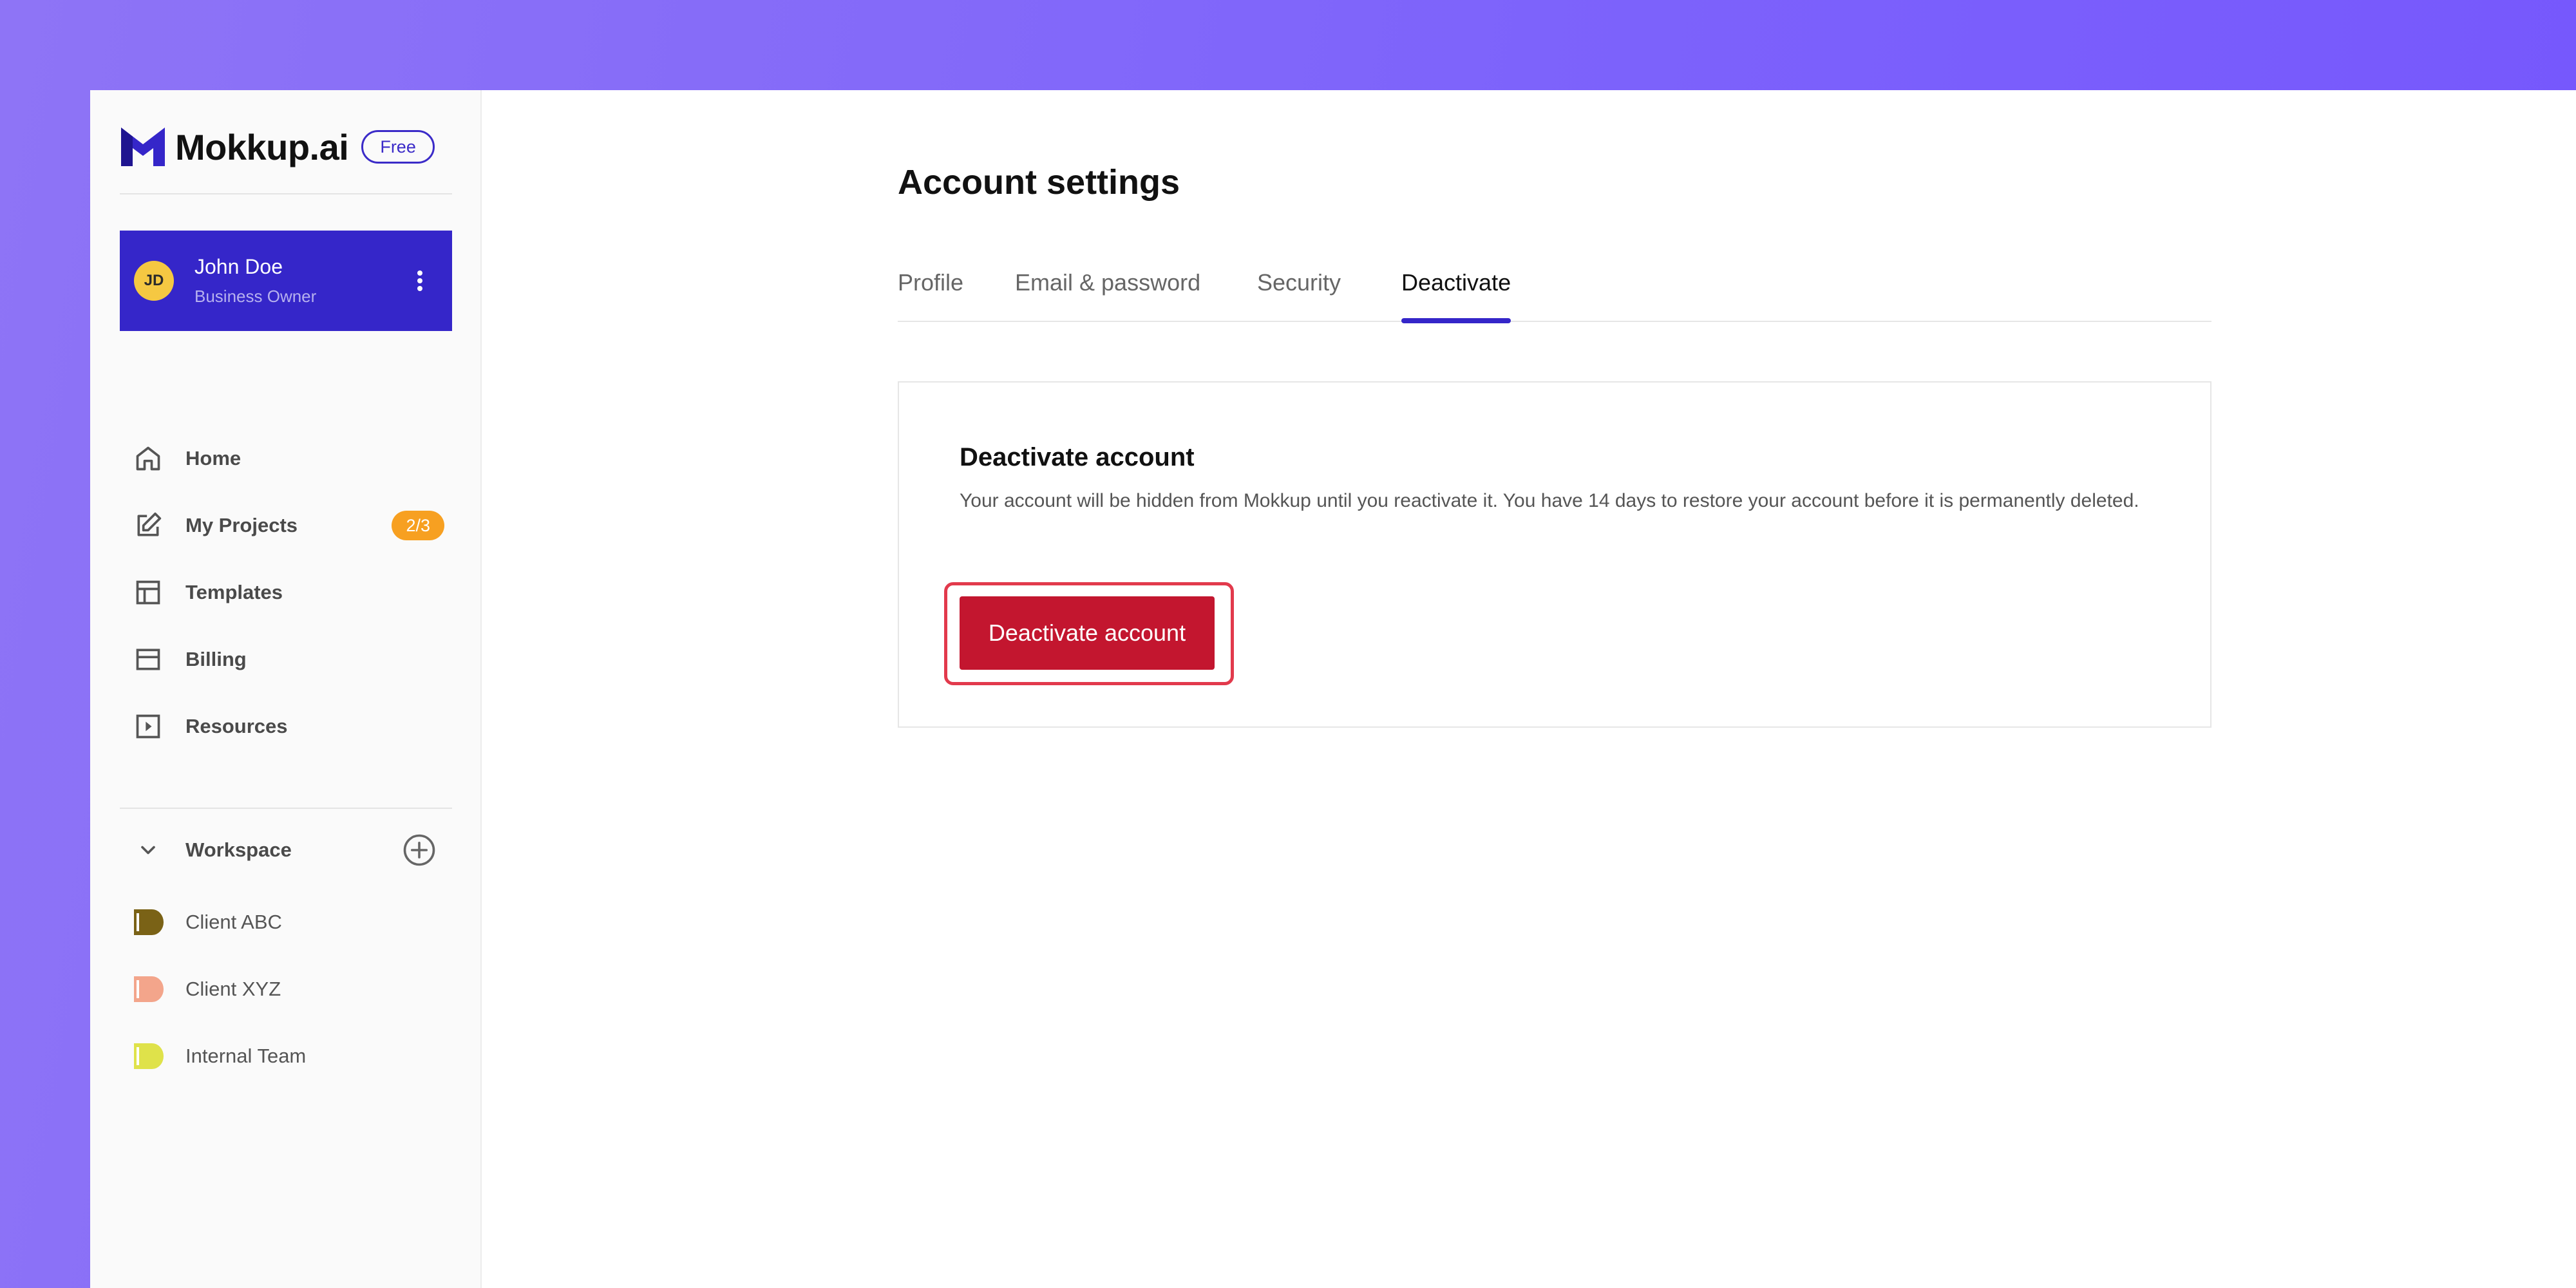  What do you see at coordinates (286, 592) in the screenshot?
I see `nav-item-templates: Templates` at bounding box center [286, 592].